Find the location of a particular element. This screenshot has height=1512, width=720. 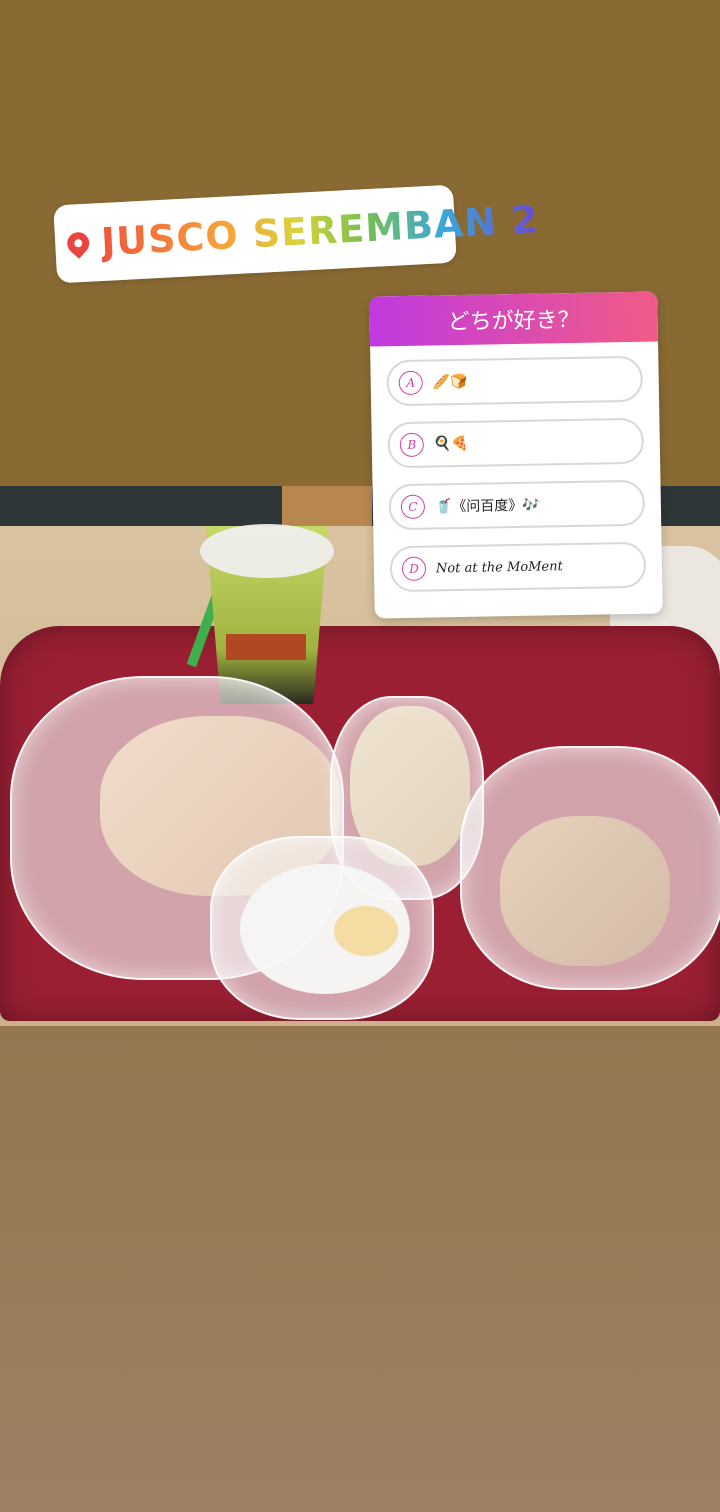

cup-lid is located at coordinates (267, 551).